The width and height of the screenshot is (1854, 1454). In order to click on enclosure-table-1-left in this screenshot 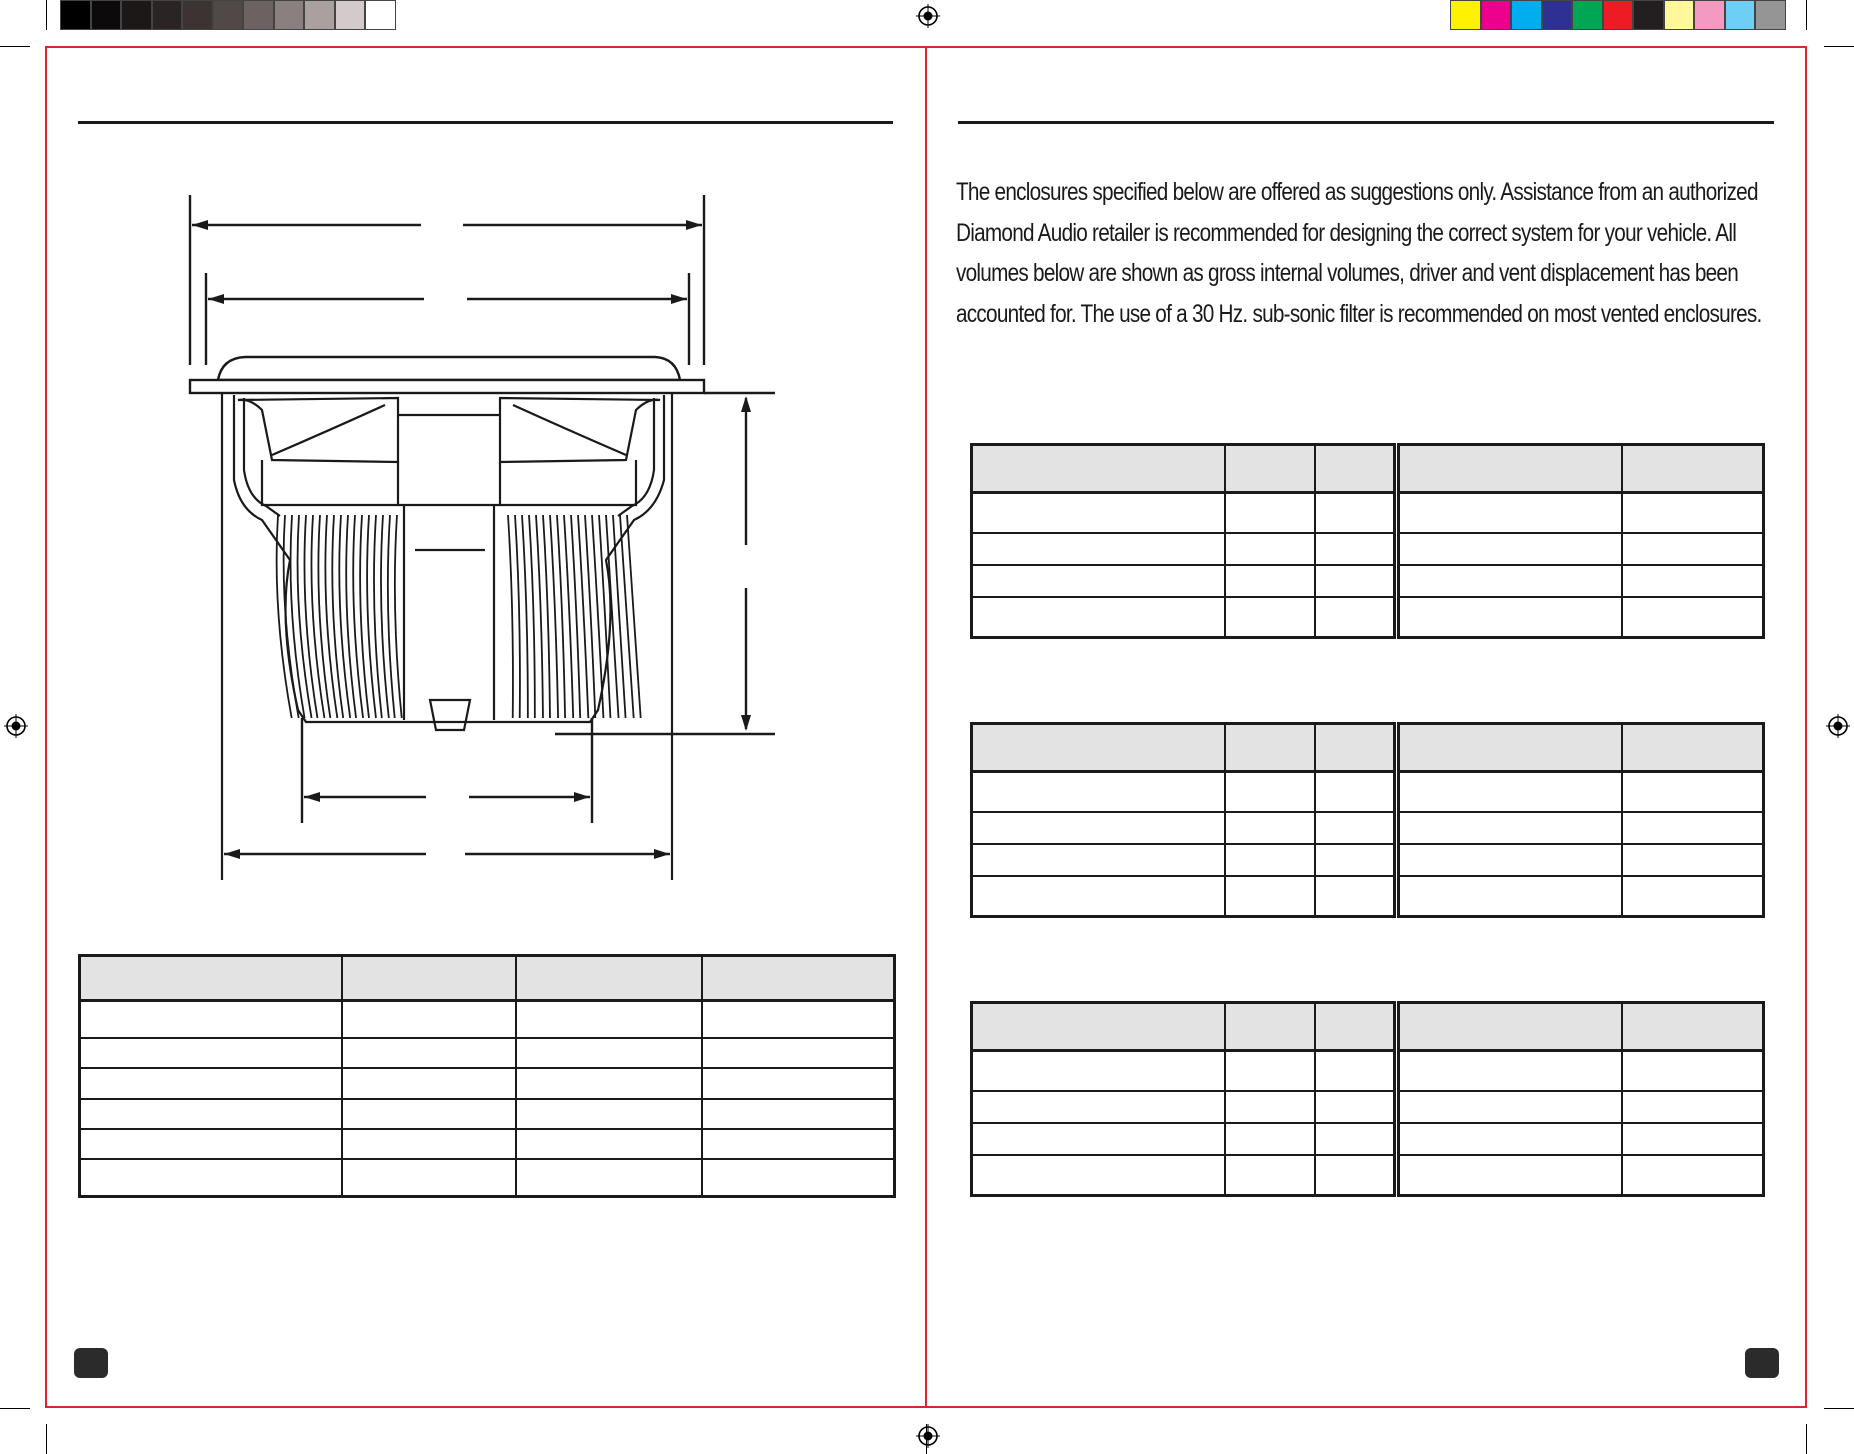, I will do `click(1183, 541)`.